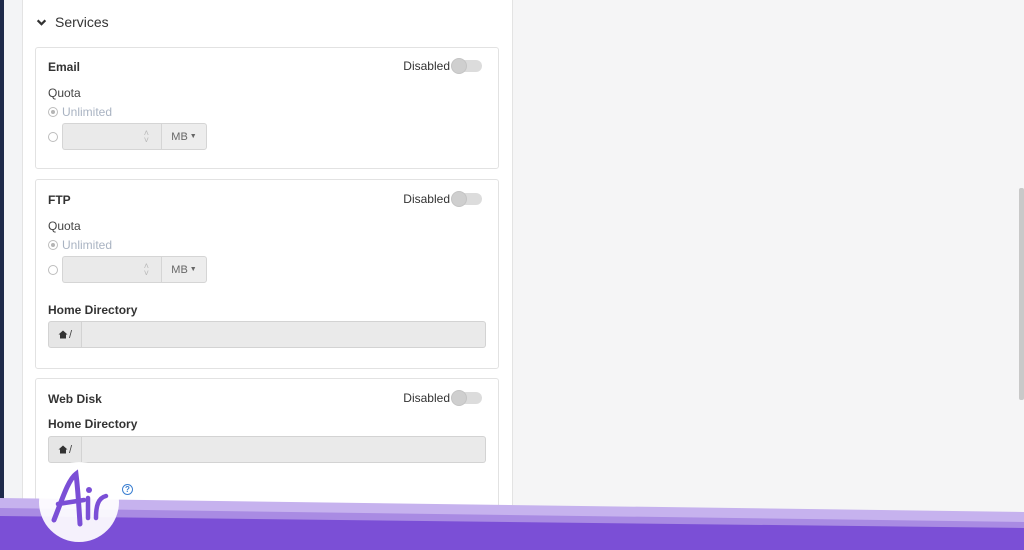  I want to click on services-section-toggle: Services, so click(72, 22).